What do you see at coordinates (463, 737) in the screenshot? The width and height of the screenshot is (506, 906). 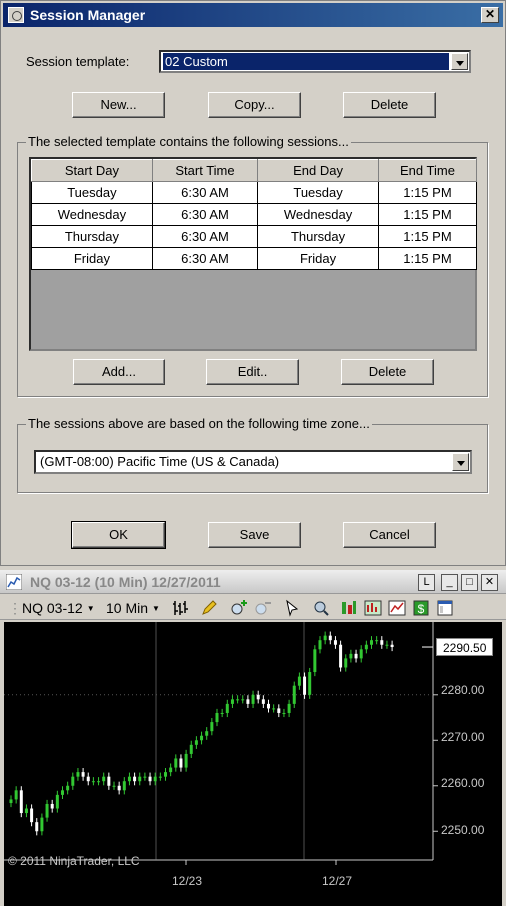 I see `y-tick-label: 2270.00` at bounding box center [463, 737].